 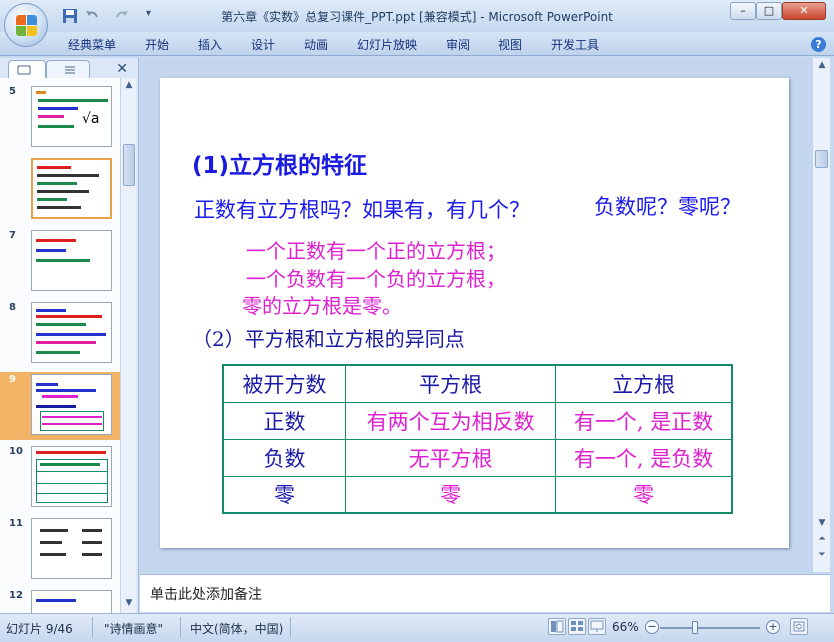 I want to click on slide-heading: (1)立方根的特征, so click(x=279, y=163).